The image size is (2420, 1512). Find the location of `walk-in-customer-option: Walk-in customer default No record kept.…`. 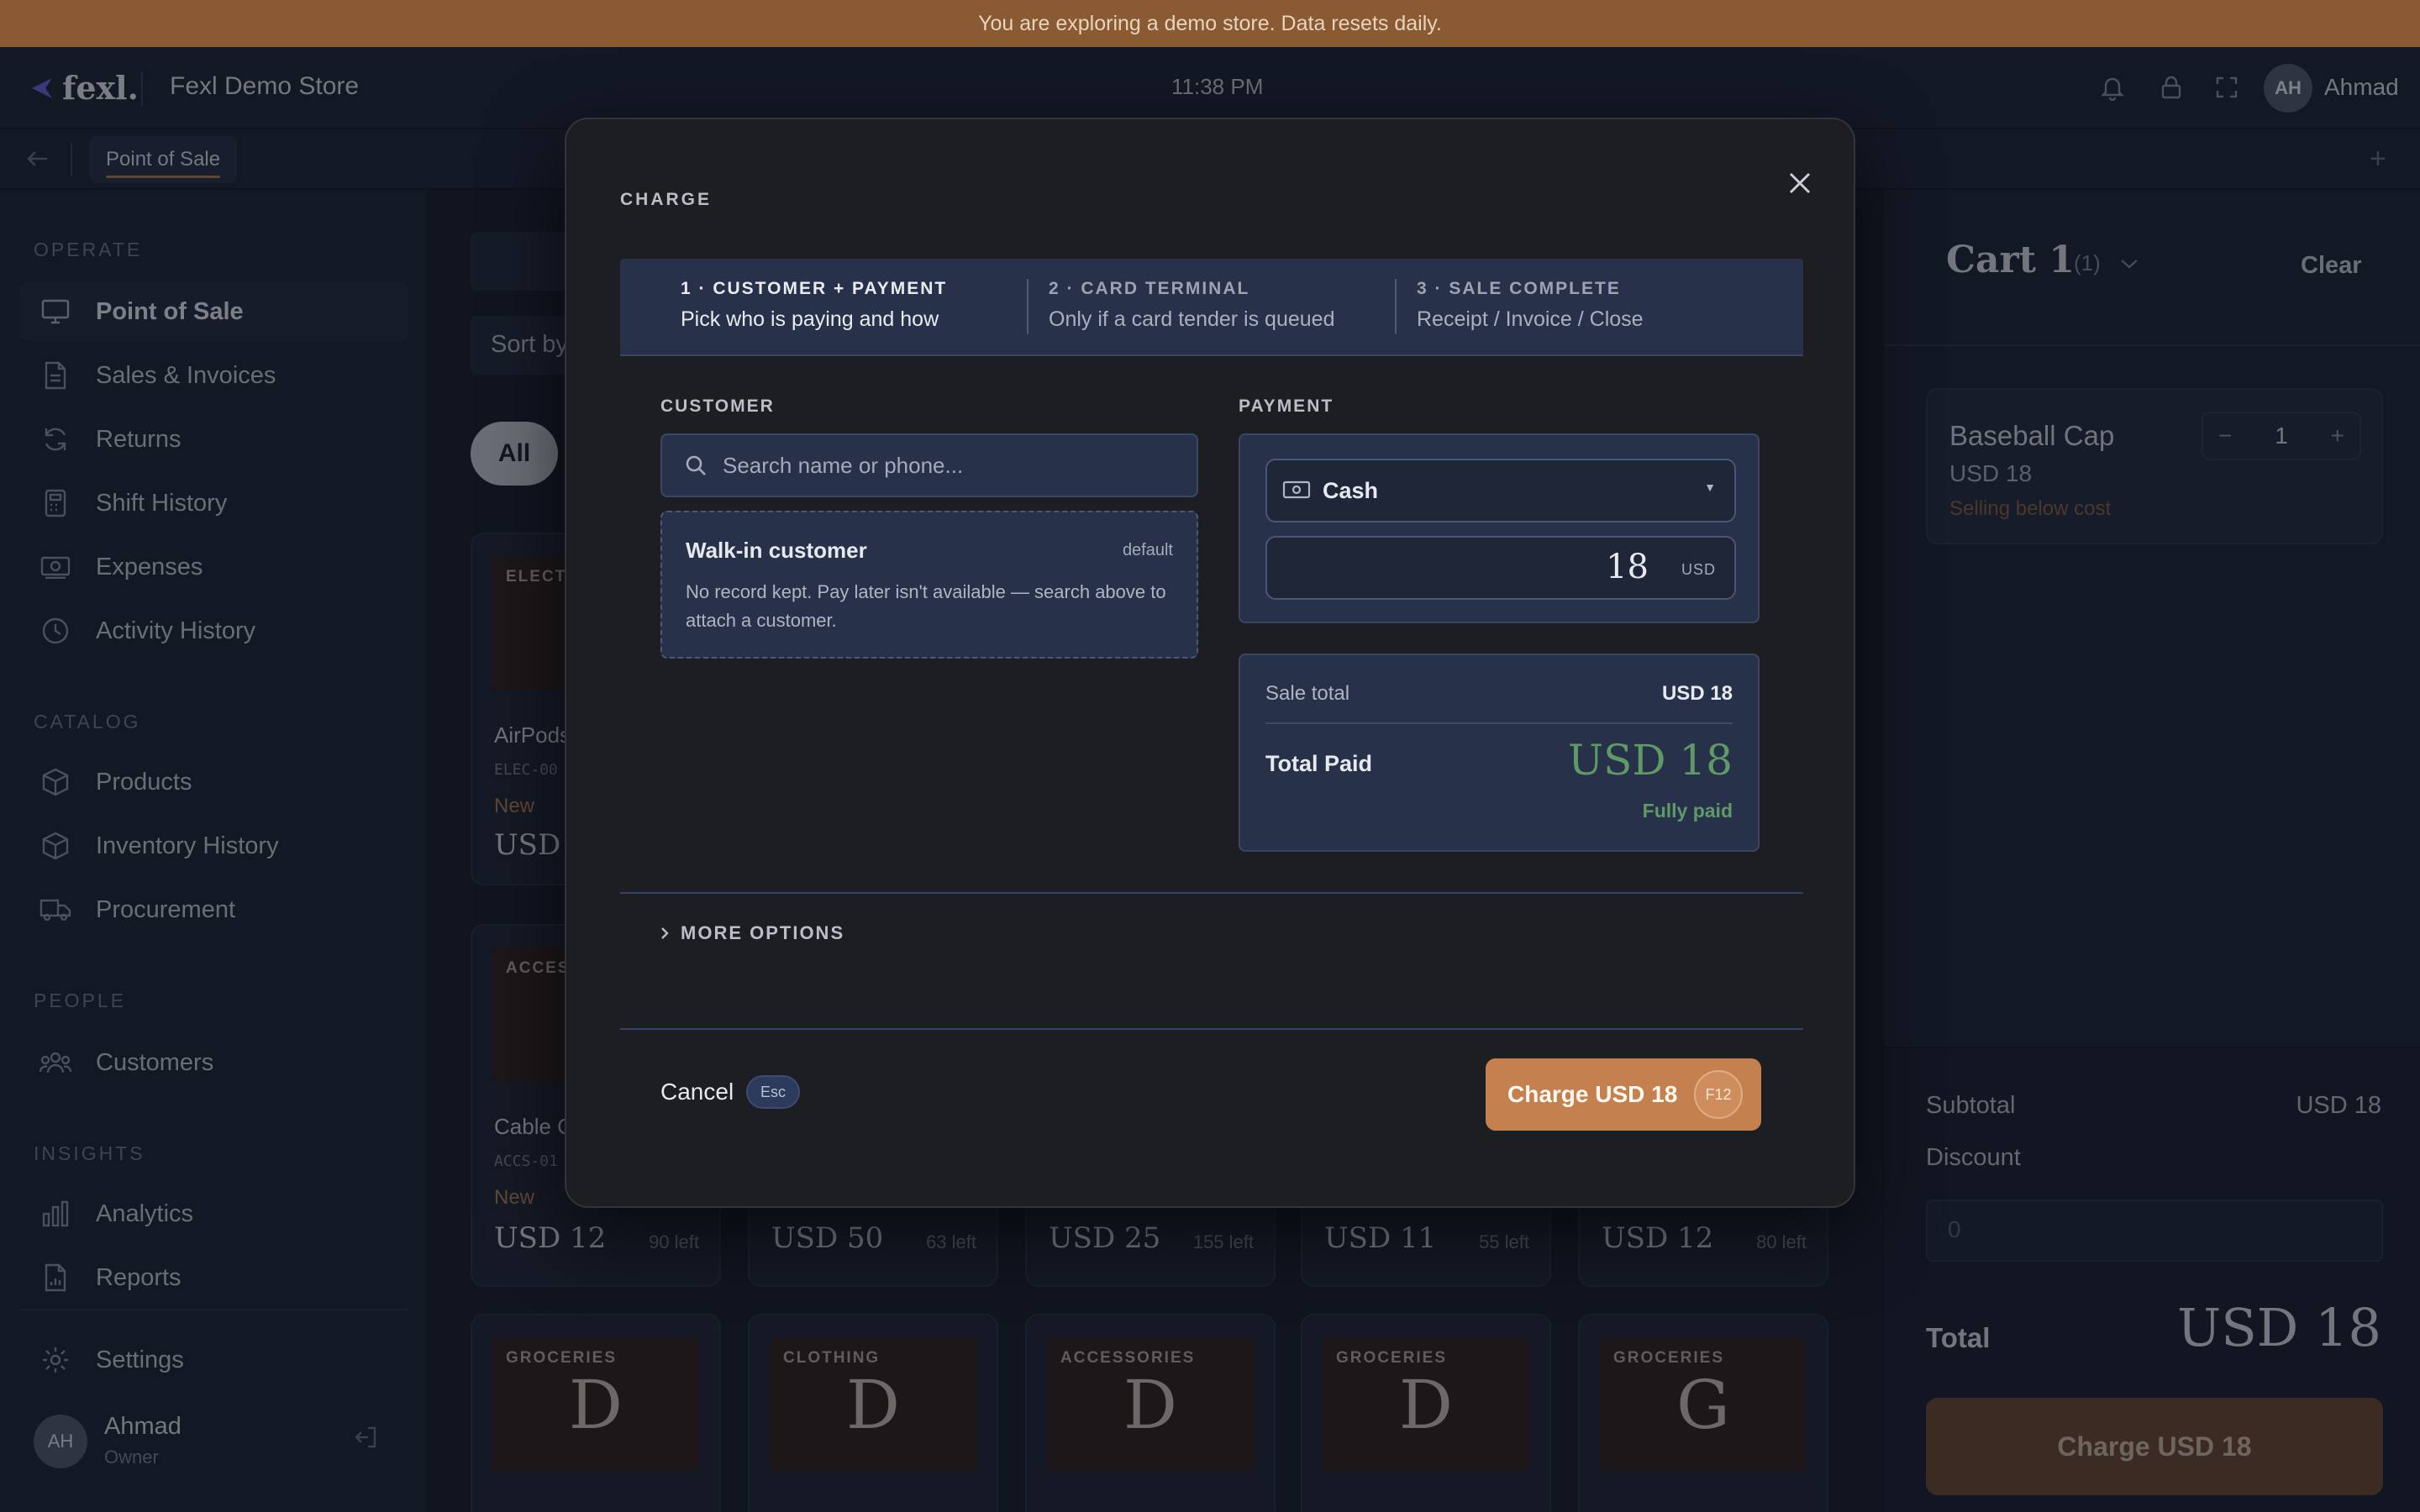

walk-in-customer-option: Walk-in customer default No record kept.… is located at coordinates (929, 585).